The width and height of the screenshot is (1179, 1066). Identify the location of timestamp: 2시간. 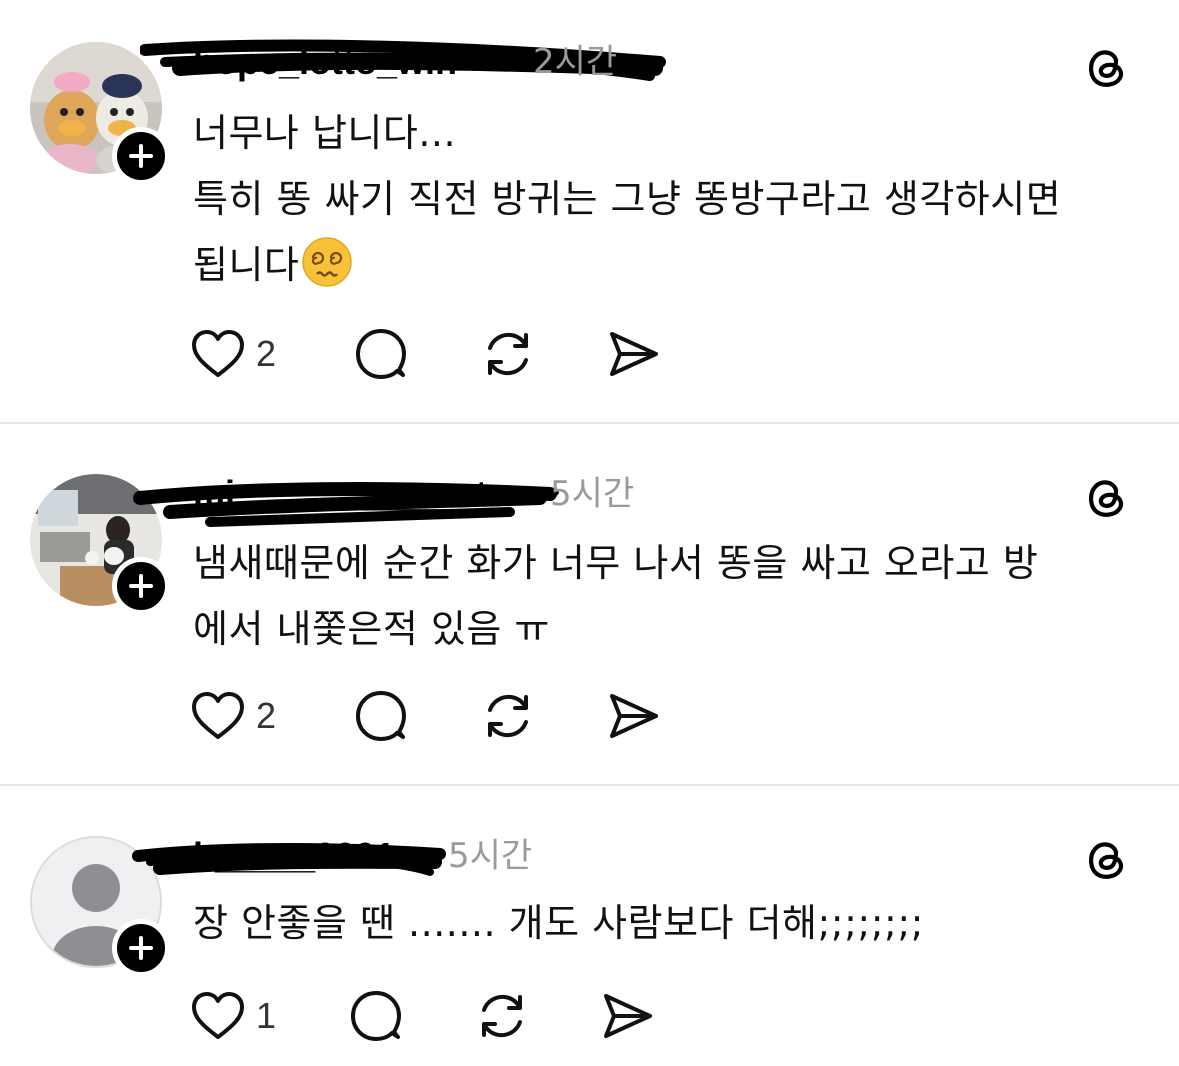
(575, 62).